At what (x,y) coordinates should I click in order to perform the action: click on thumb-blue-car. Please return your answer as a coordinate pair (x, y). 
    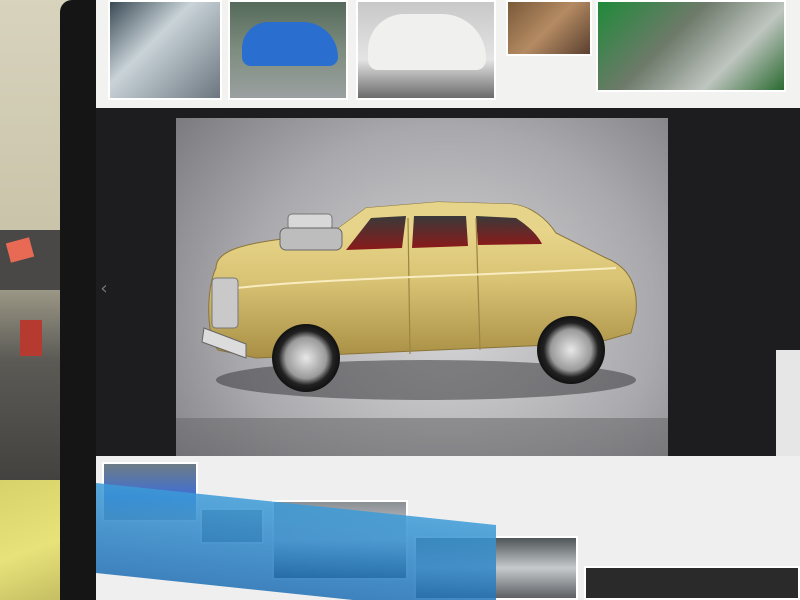
    Looking at the image, I should click on (288, 50).